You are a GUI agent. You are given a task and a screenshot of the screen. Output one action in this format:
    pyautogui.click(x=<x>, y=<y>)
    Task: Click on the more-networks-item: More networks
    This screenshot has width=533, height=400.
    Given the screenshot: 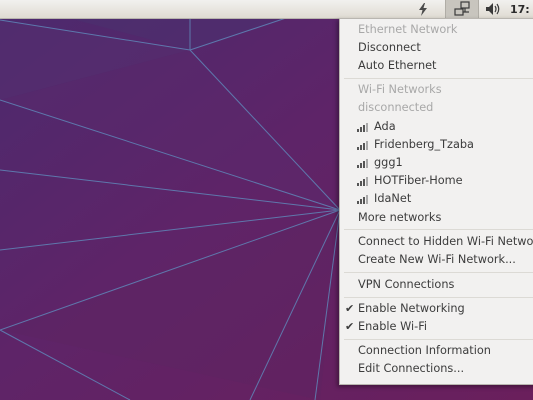 What is the action you would take?
    pyautogui.click(x=436, y=218)
    